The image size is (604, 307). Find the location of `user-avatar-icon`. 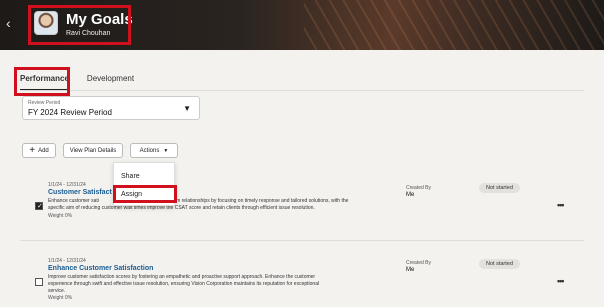

user-avatar-icon is located at coordinates (46, 23).